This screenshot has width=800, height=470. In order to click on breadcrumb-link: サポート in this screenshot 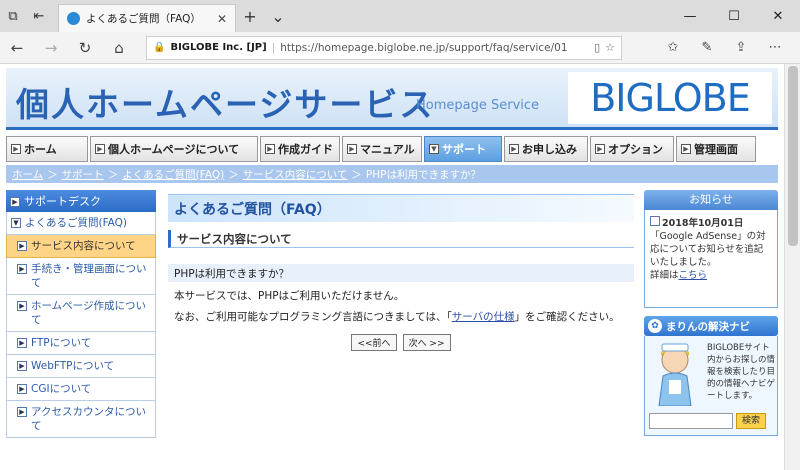, I will do `click(83, 174)`.